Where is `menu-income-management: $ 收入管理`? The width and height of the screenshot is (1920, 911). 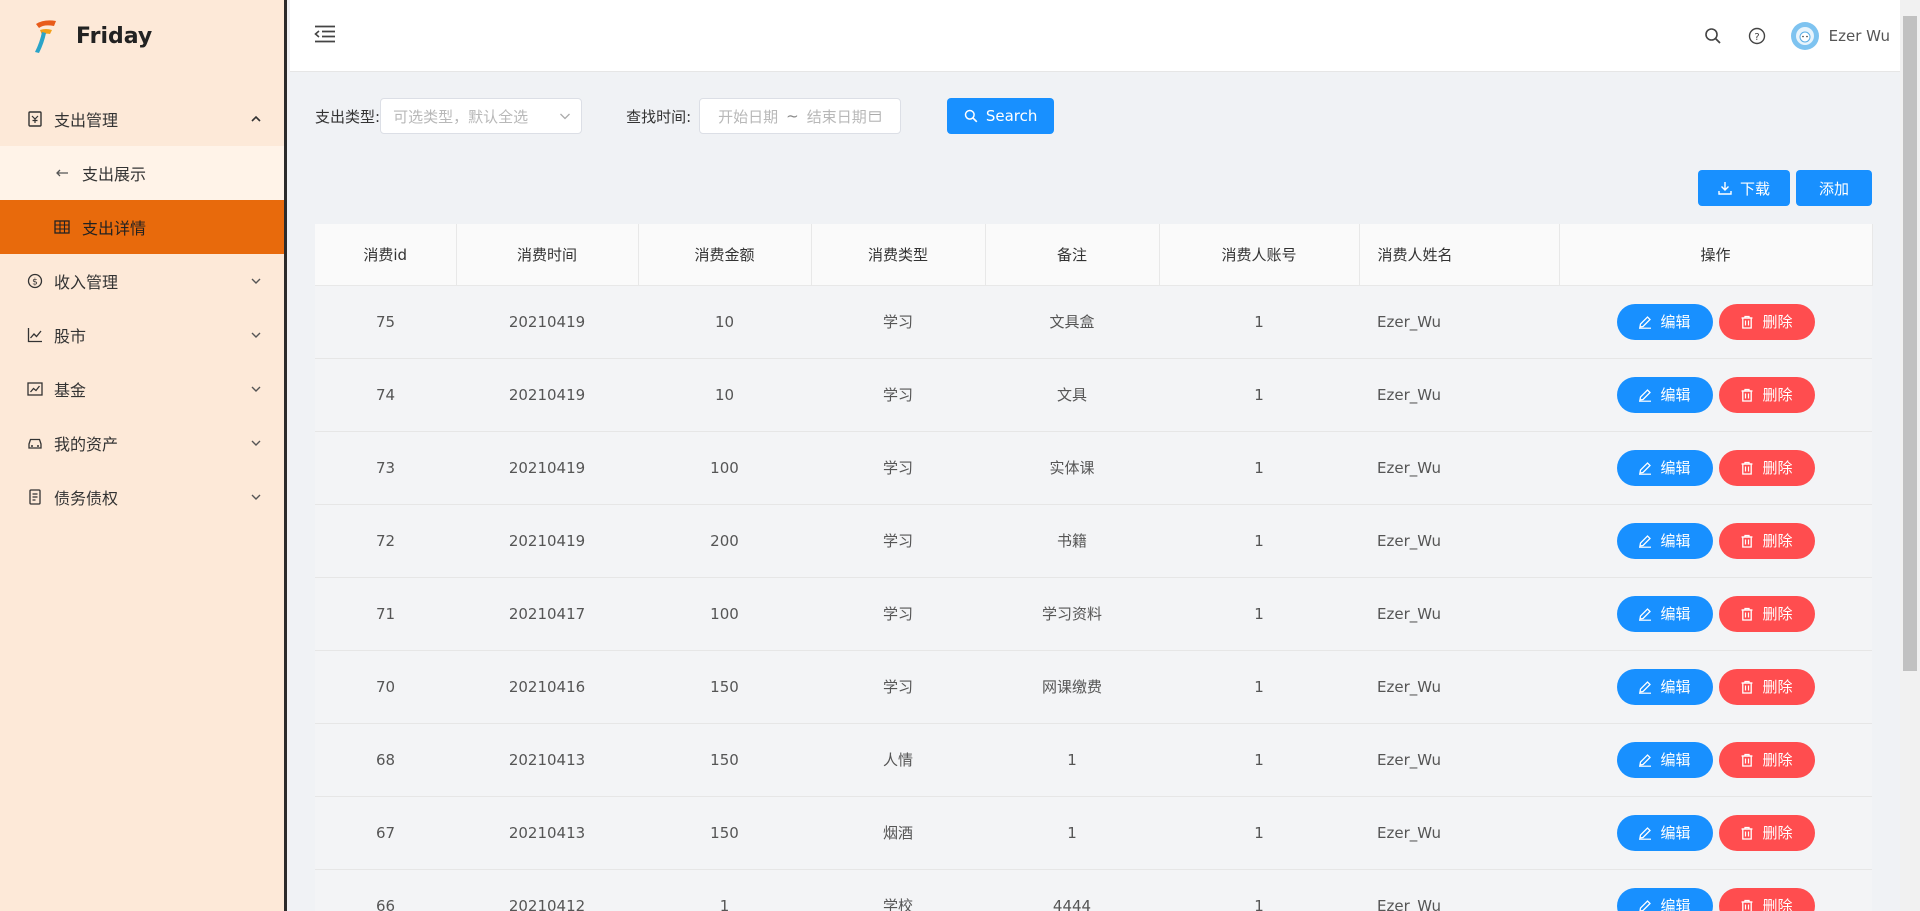 menu-income-management: $ 收入管理 is located at coordinates (142, 281).